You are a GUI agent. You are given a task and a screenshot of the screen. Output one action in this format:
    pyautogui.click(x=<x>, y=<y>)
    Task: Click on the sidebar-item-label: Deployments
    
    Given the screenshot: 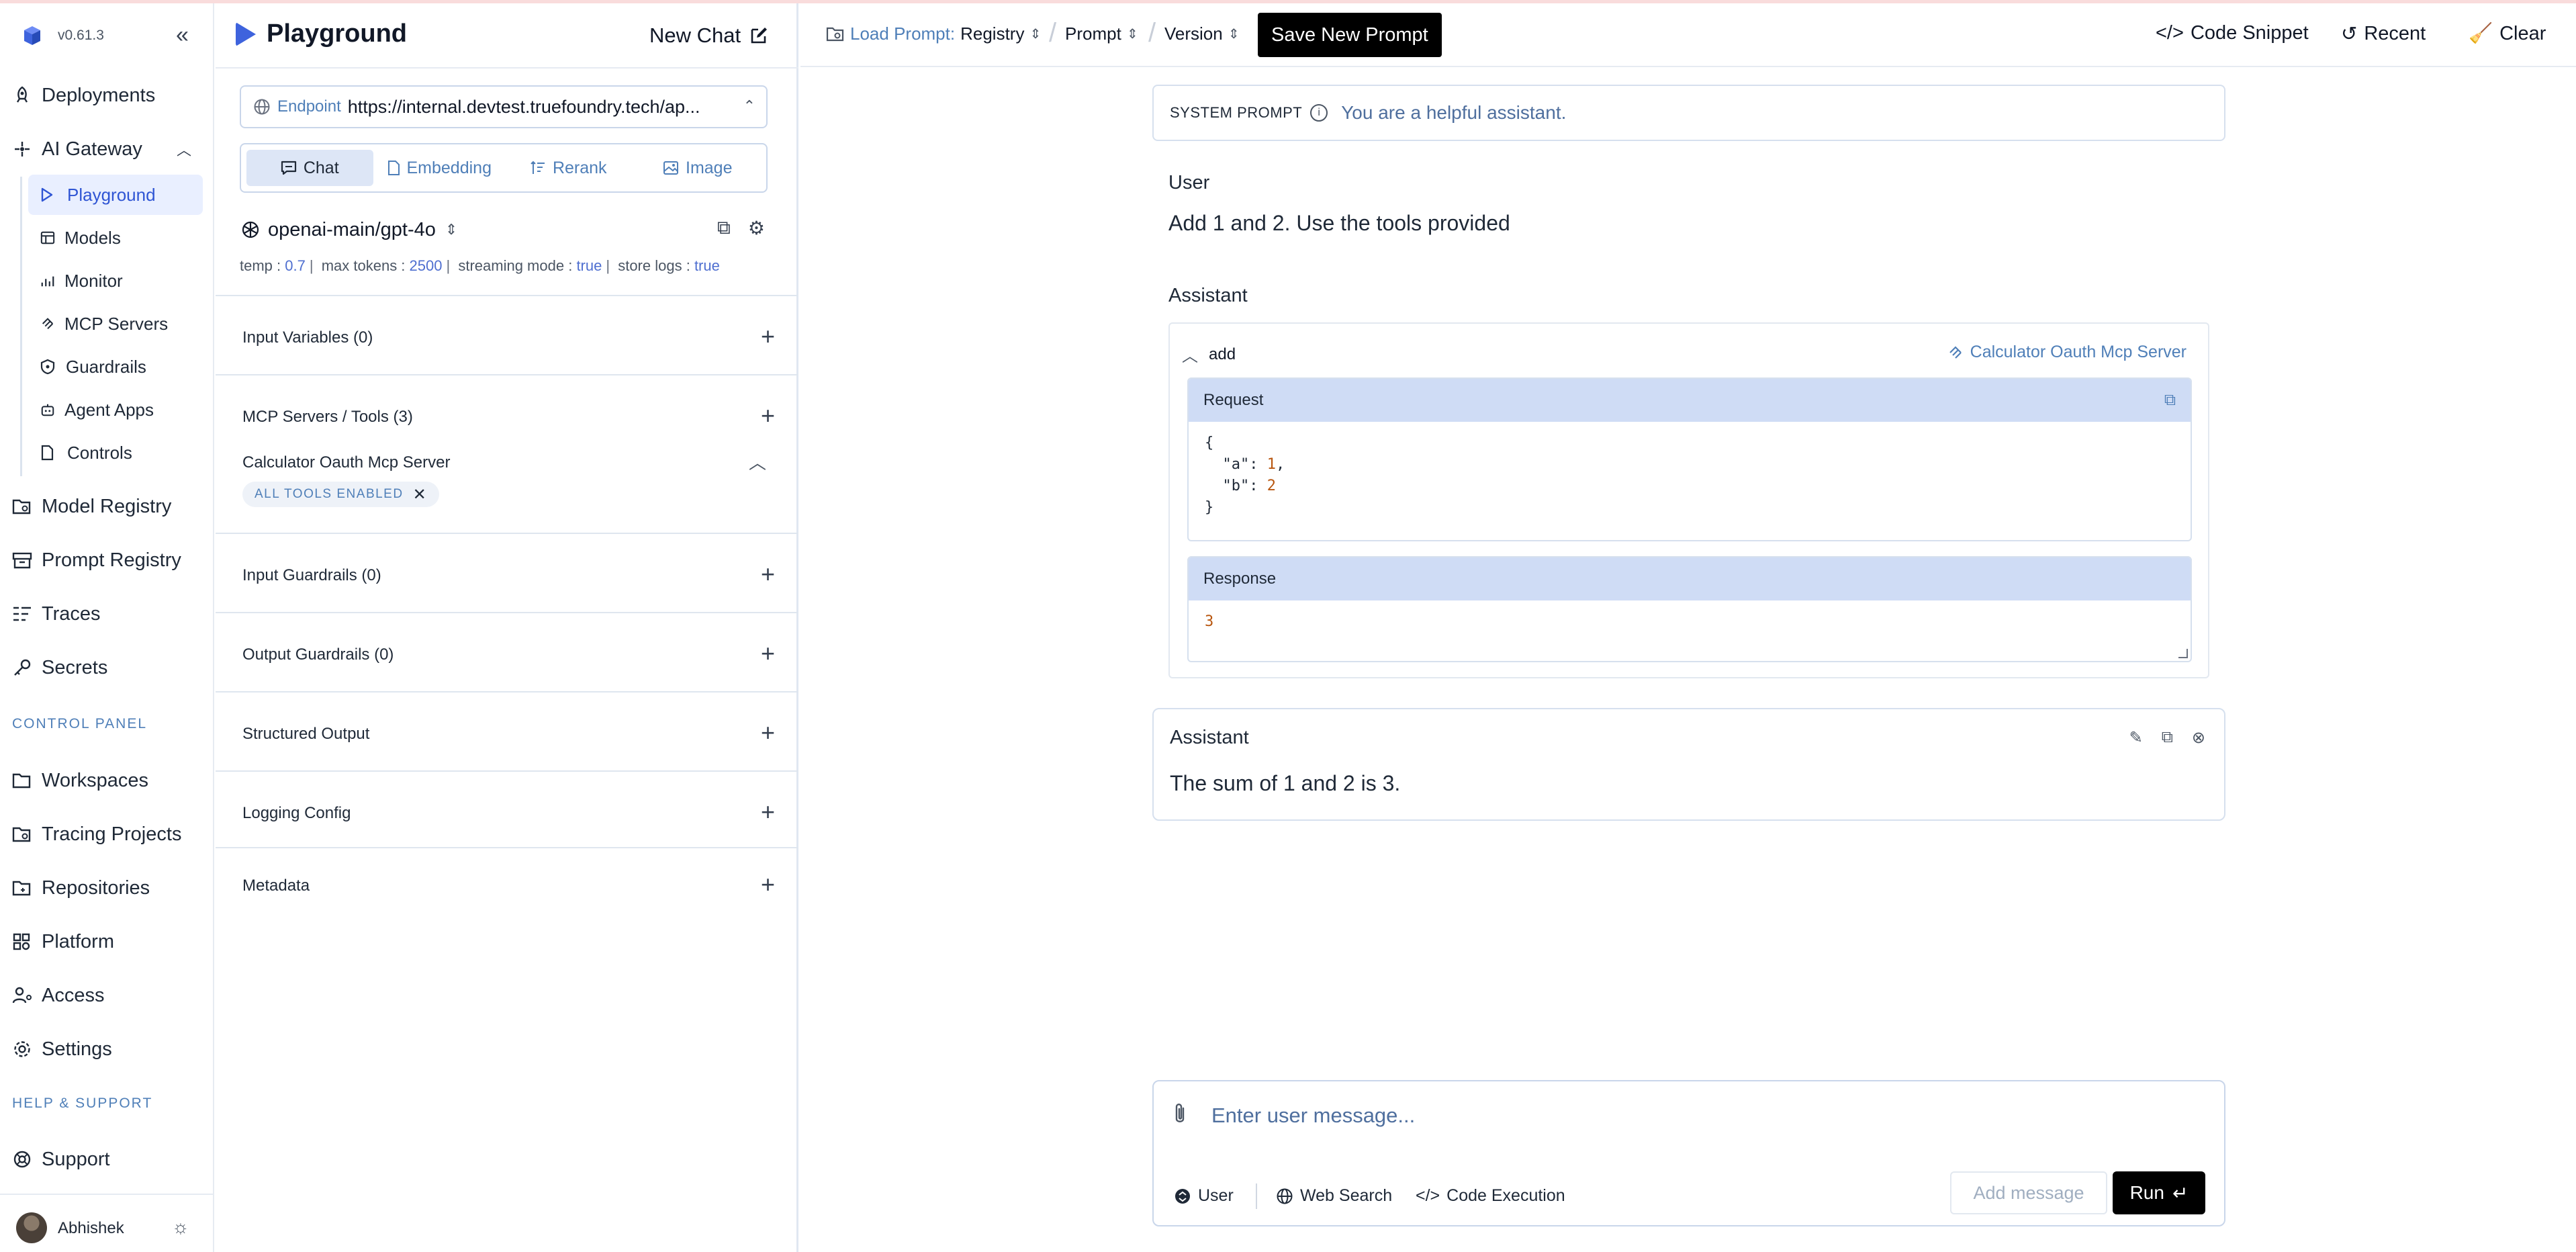 What is the action you would take?
    pyautogui.click(x=99, y=95)
    